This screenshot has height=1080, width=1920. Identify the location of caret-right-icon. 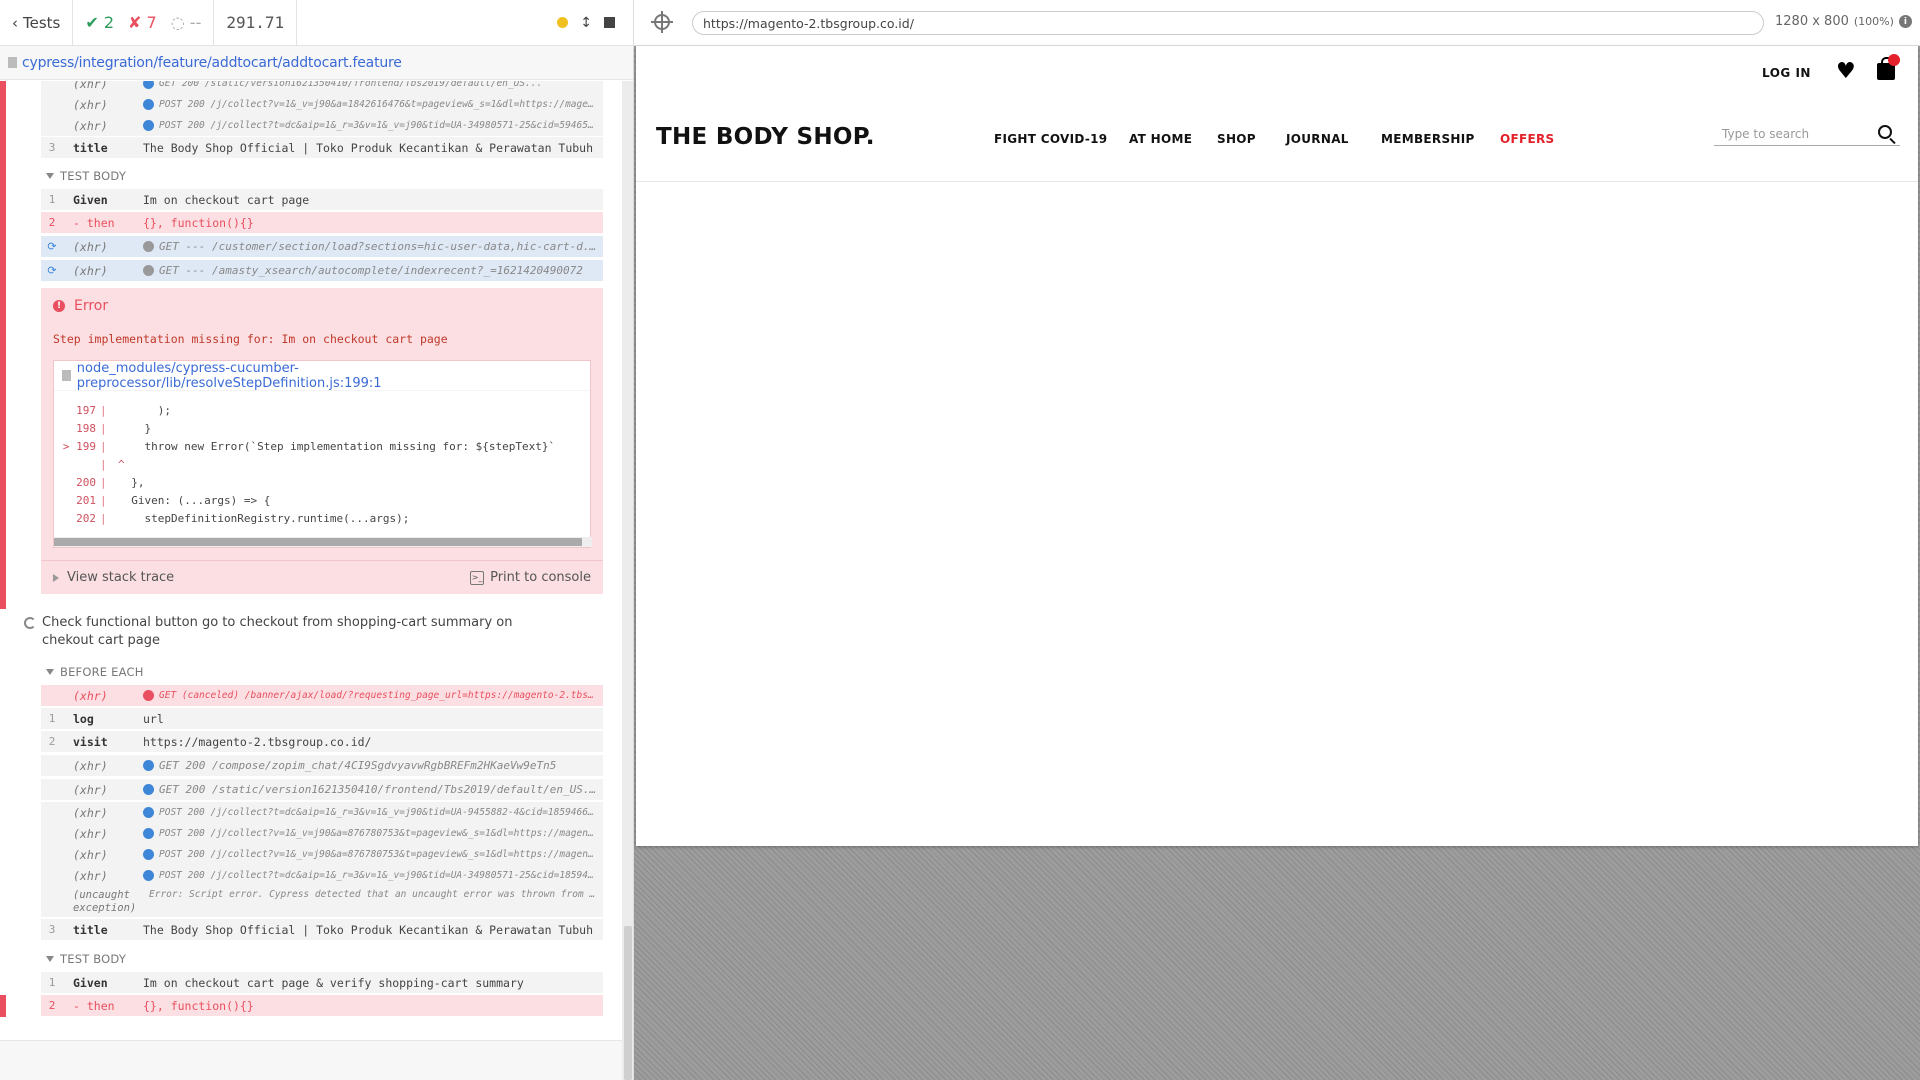
(56, 577).